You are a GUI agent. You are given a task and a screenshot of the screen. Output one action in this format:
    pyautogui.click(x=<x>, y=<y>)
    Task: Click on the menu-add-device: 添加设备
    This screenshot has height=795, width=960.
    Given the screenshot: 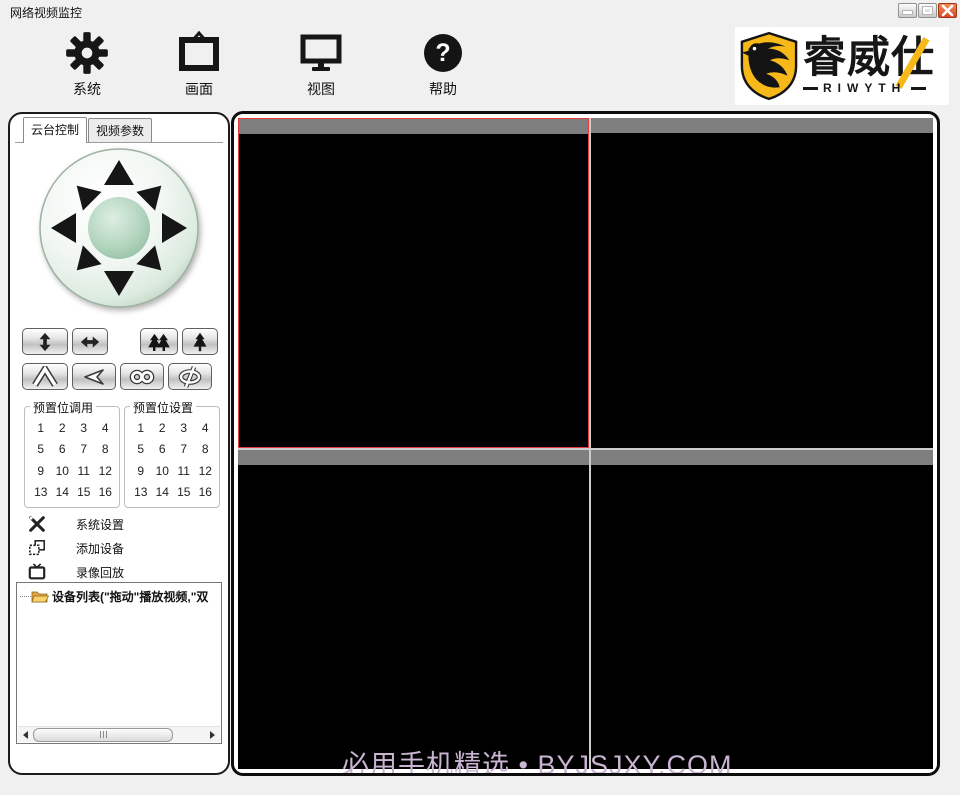 What is the action you would take?
    pyautogui.click(x=119, y=548)
    